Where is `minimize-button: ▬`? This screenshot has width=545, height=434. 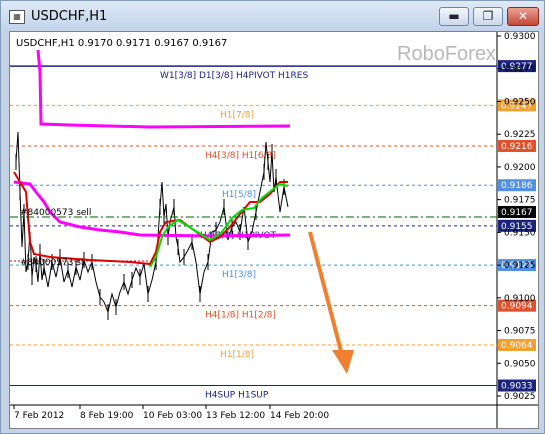 minimize-button: ▬ is located at coordinates (454, 16).